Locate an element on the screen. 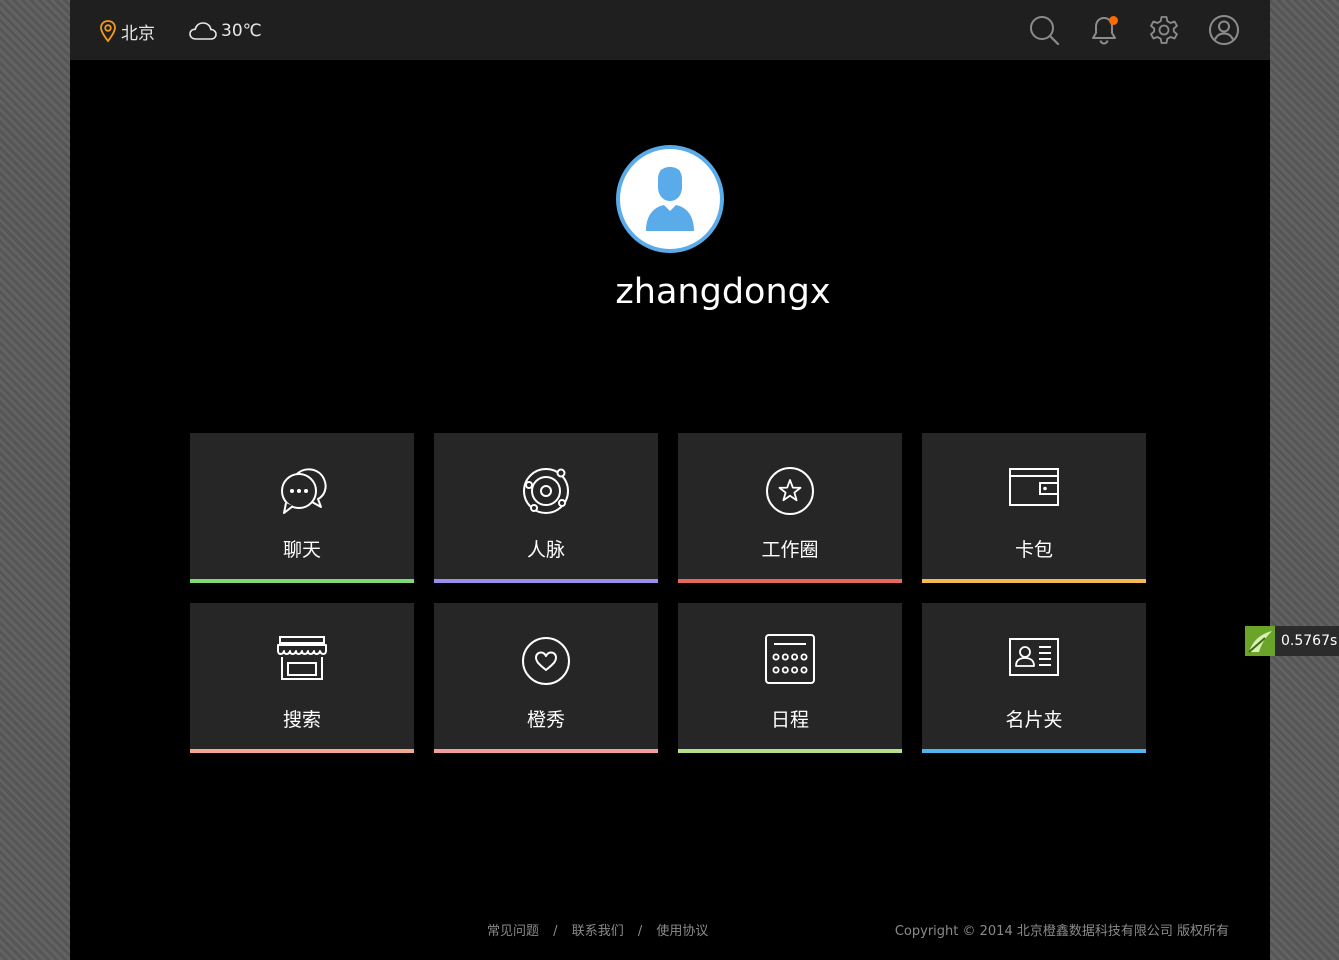  tile-label: 橙秀 is located at coordinates (545, 720).